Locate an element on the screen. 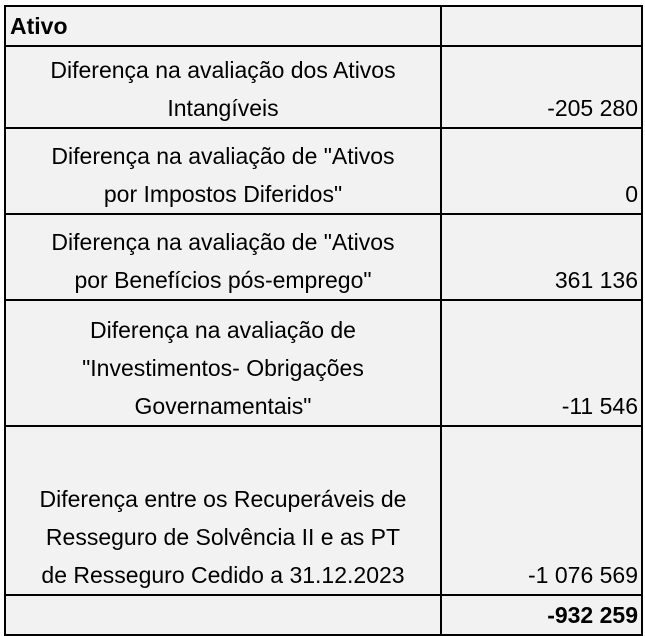  row-value: -205 280 is located at coordinates (541, 87).